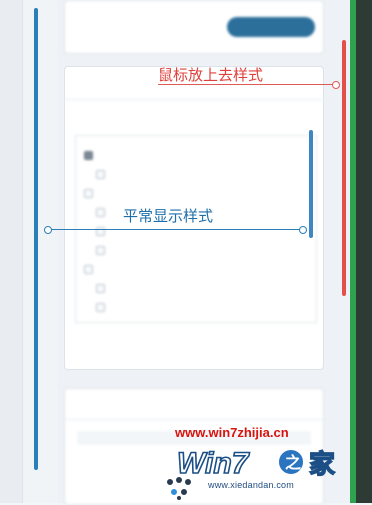  Describe the element at coordinates (251, 485) in the screenshot. I see `watermark-sub-url: www.xiedandan.com` at that location.